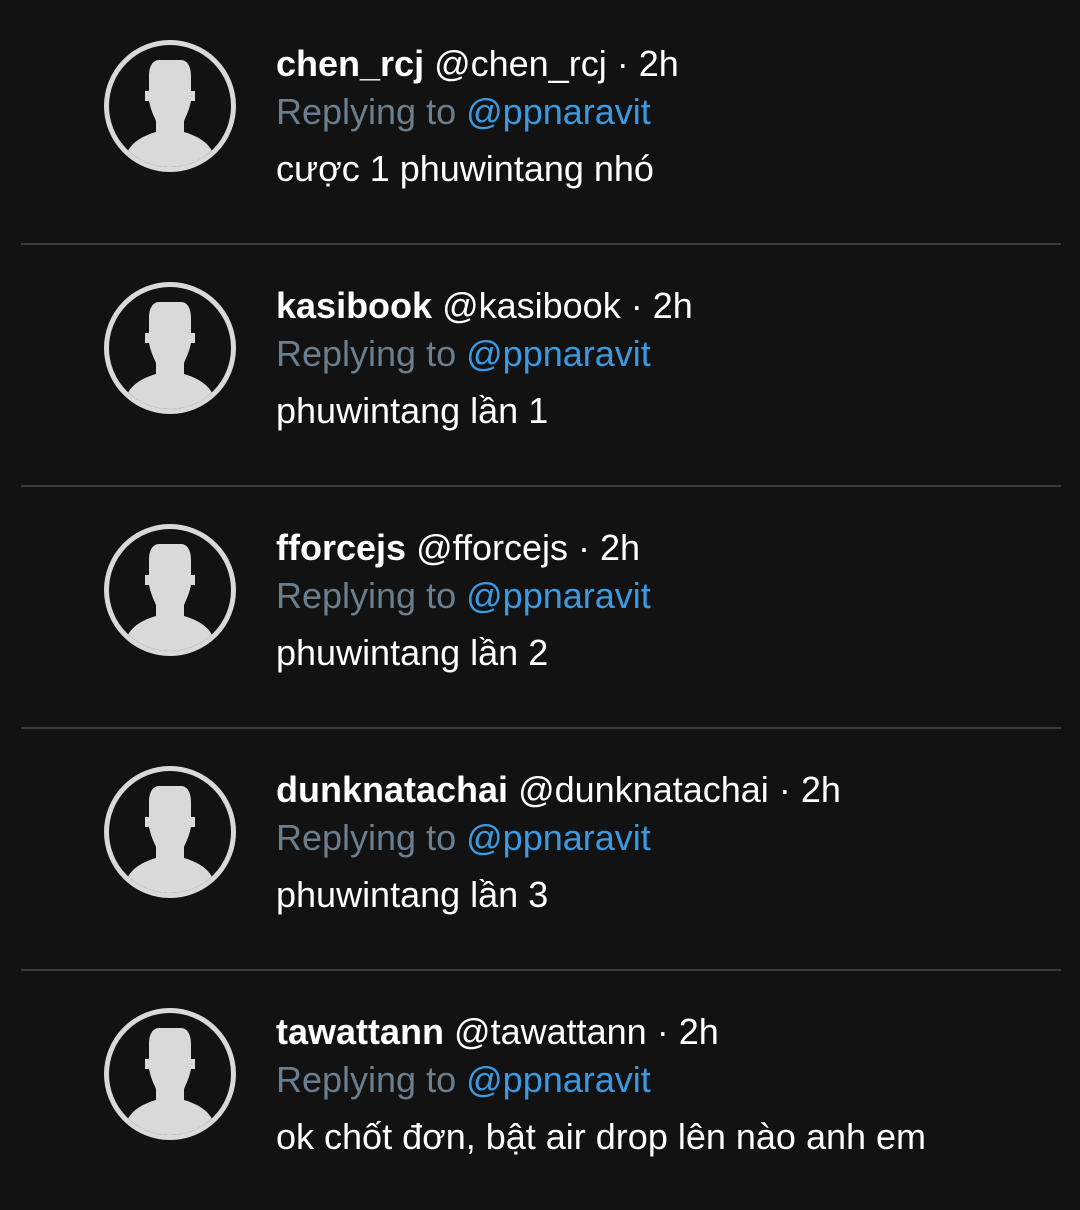  What do you see at coordinates (412, 410) in the screenshot?
I see `reply-text: phuwintang lần 1` at bounding box center [412, 410].